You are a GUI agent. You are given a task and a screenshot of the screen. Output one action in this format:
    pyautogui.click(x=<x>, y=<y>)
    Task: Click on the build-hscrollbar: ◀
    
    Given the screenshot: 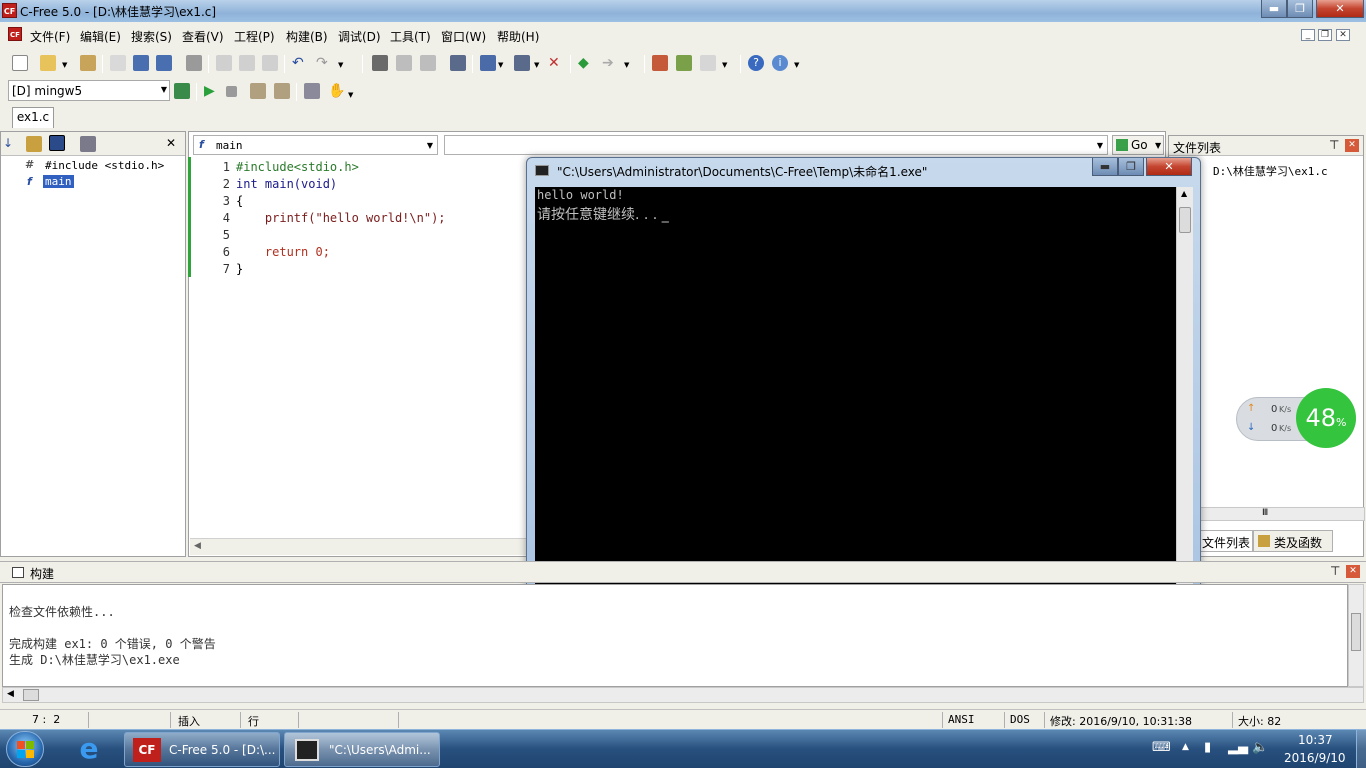 What is the action you would take?
    pyautogui.click(x=683, y=695)
    